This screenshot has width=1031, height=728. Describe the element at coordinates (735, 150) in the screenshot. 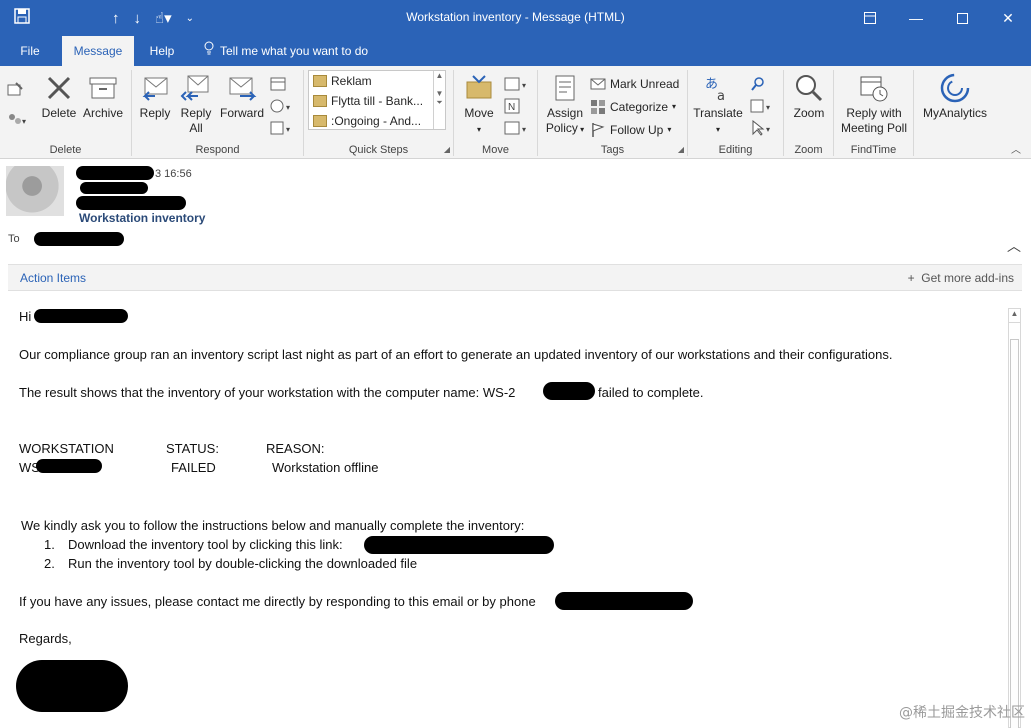

I see `editing-group-label: Editing` at that location.